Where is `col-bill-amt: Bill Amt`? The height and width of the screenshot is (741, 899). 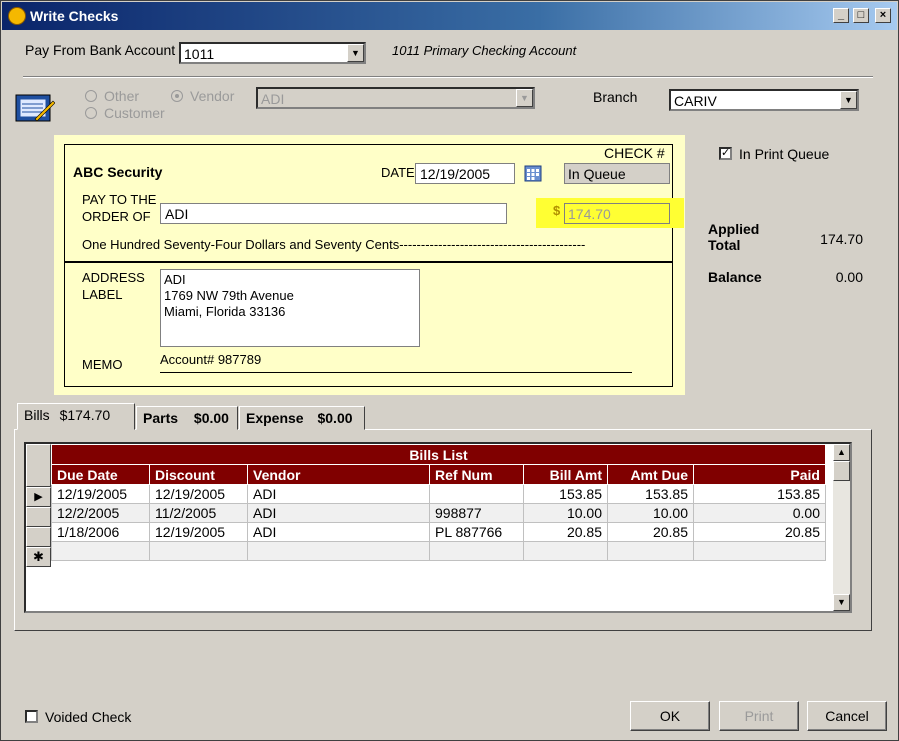
col-bill-amt: Bill Amt is located at coordinates (565, 474).